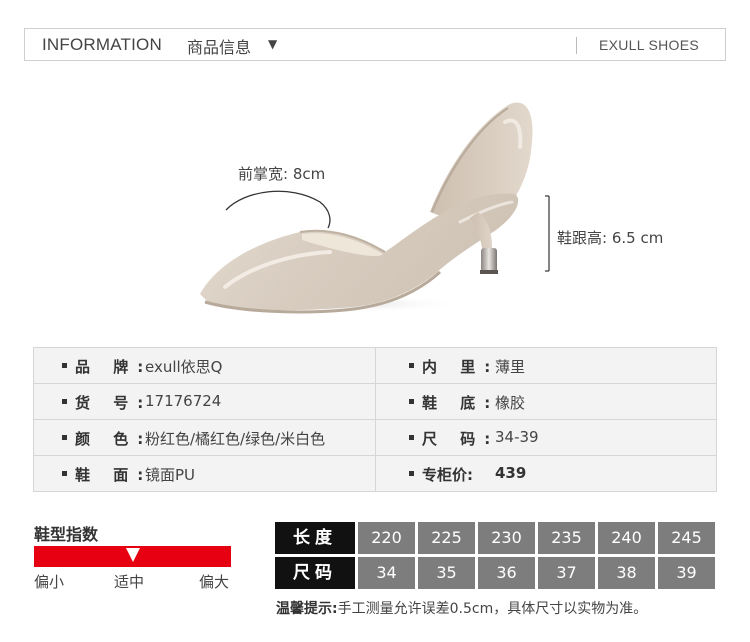 The width and height of the screenshot is (750, 642). Describe the element at coordinates (511, 473) in the screenshot. I see `price-value: 439` at that location.